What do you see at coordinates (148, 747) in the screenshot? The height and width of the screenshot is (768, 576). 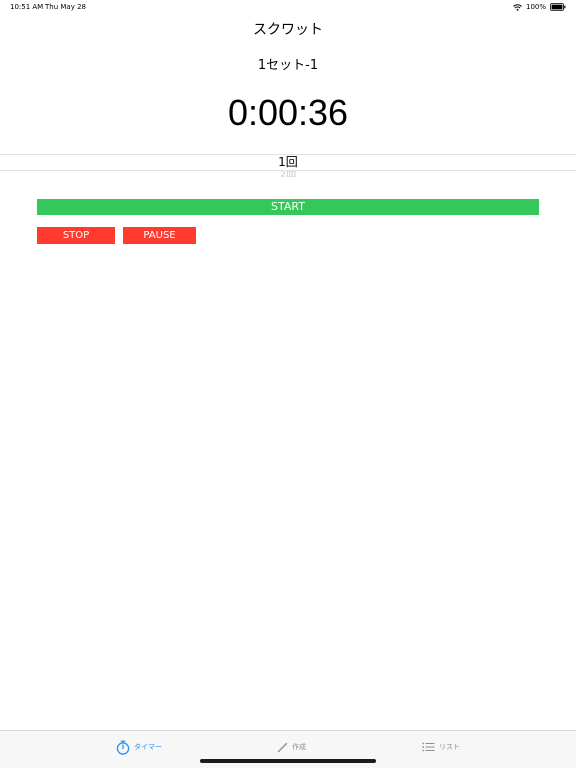 I see `tab-timer-label: タイマー` at bounding box center [148, 747].